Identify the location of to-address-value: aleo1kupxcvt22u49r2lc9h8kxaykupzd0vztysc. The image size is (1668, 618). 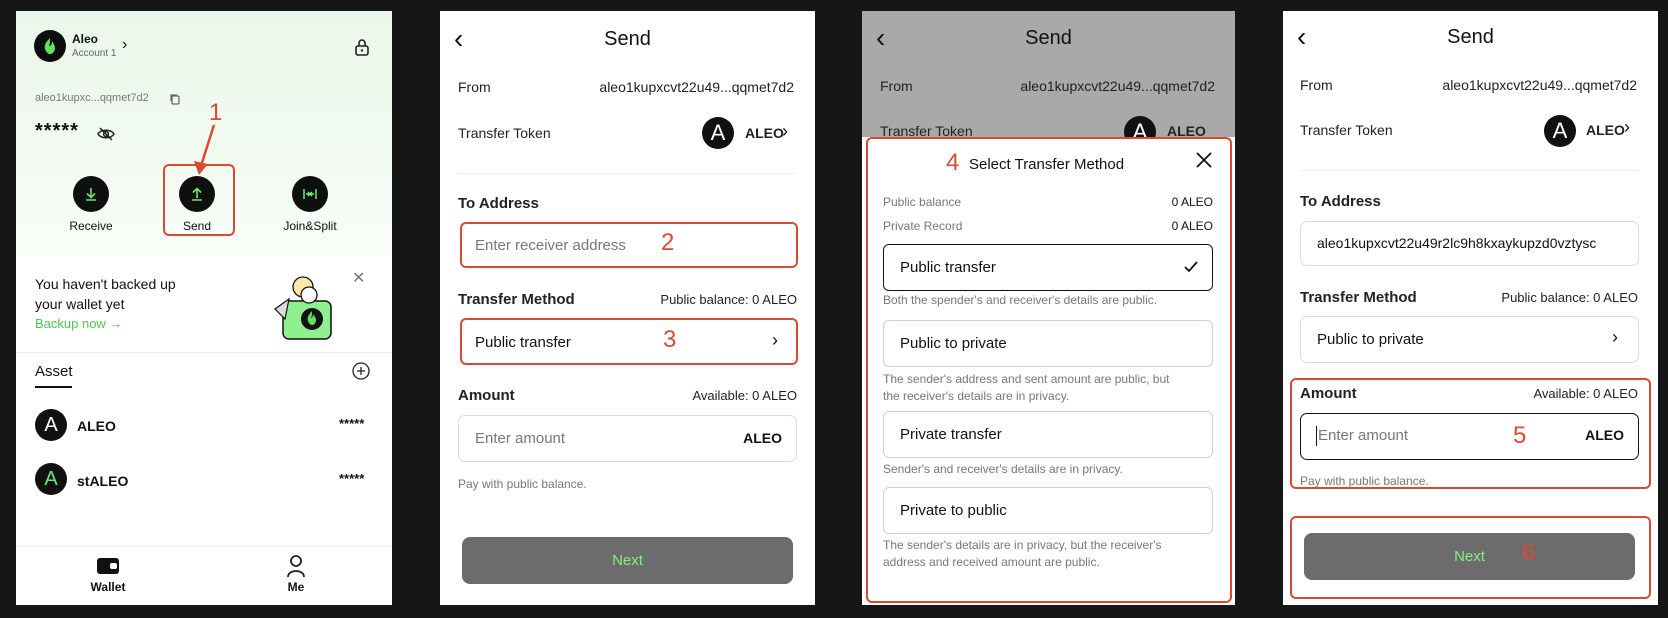
(1457, 243).